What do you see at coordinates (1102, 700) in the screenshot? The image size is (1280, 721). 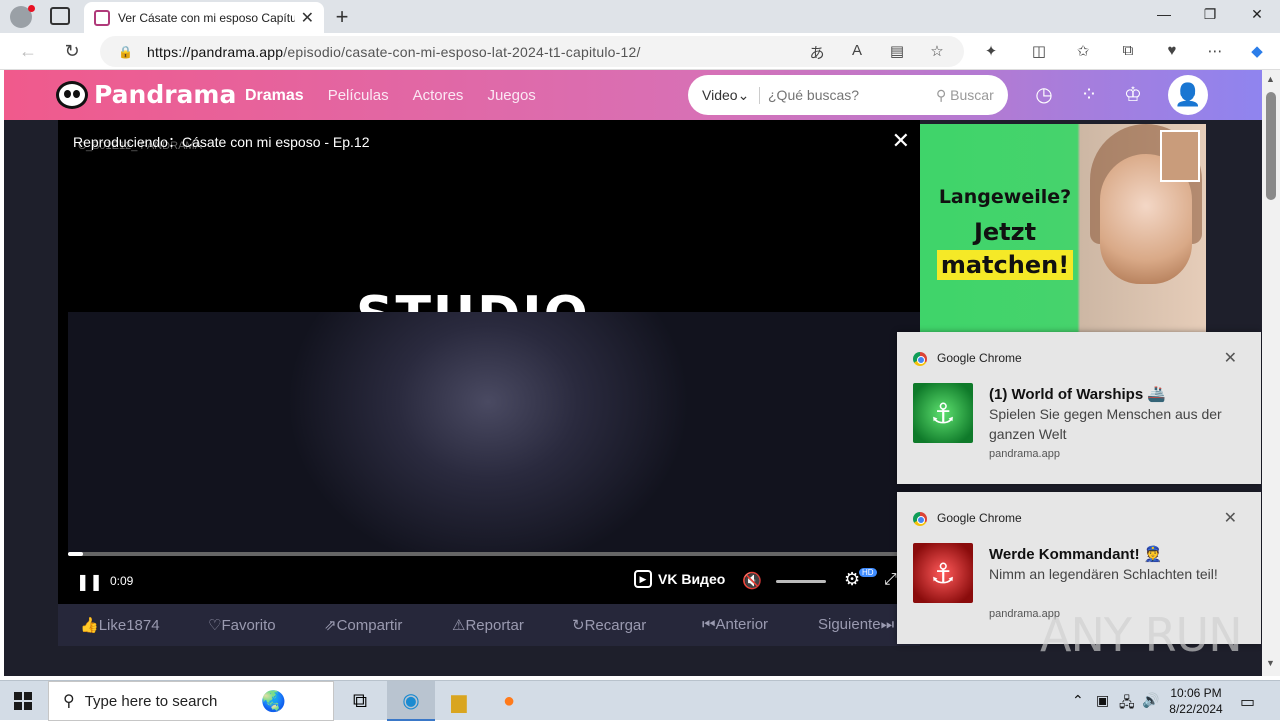 I see `tray-device-icon: ▣` at bounding box center [1102, 700].